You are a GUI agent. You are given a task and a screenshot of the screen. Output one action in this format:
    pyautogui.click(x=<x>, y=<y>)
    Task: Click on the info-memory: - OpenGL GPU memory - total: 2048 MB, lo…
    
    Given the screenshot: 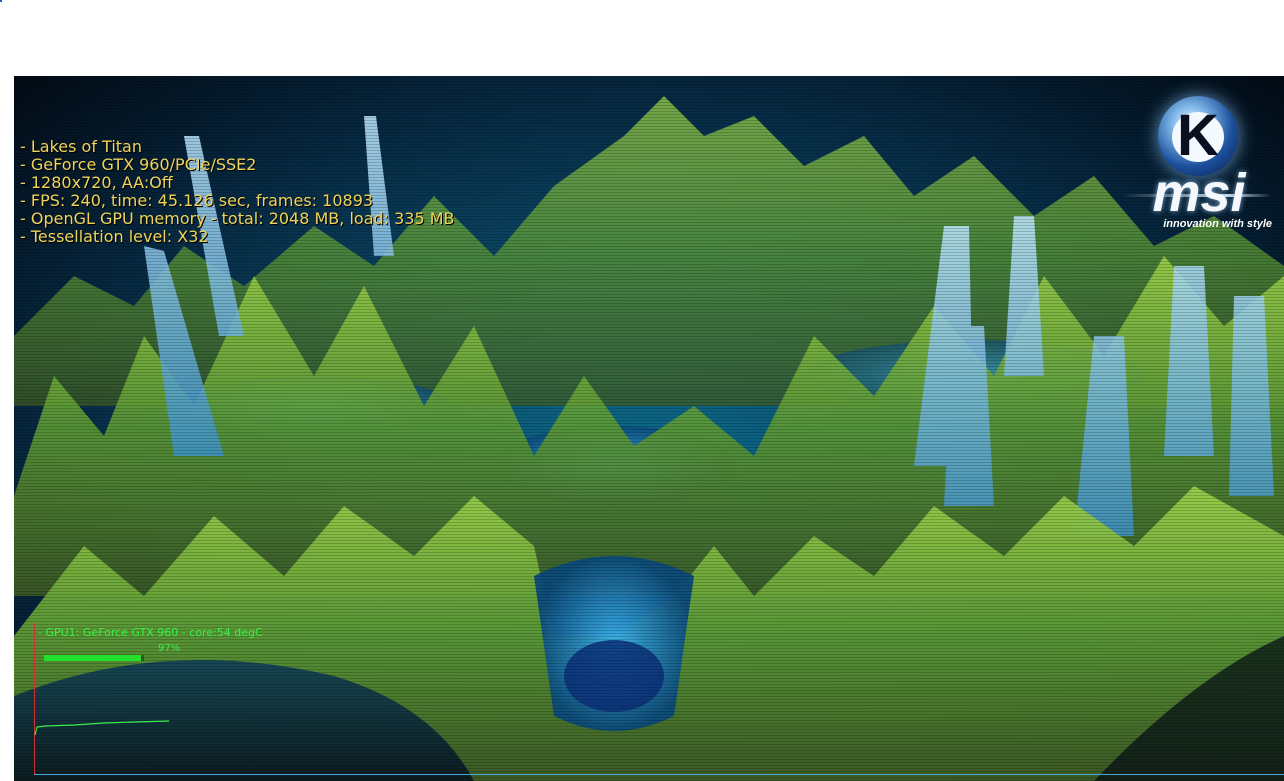 What is the action you would take?
    pyautogui.click(x=237, y=218)
    